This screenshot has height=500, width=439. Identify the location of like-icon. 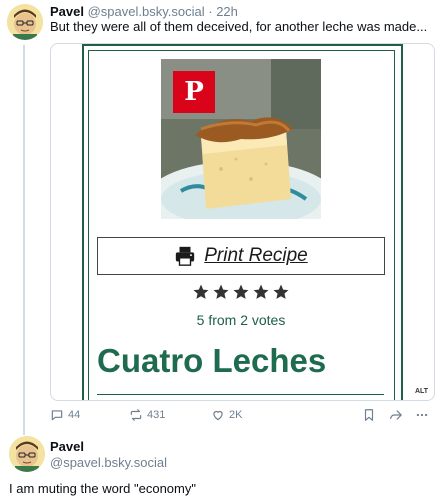
(218, 415).